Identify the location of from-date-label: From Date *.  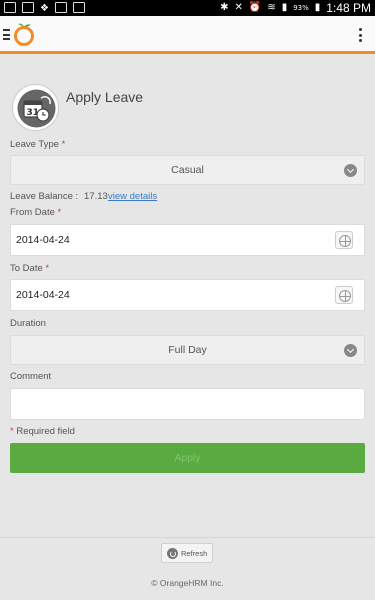
(36, 212).